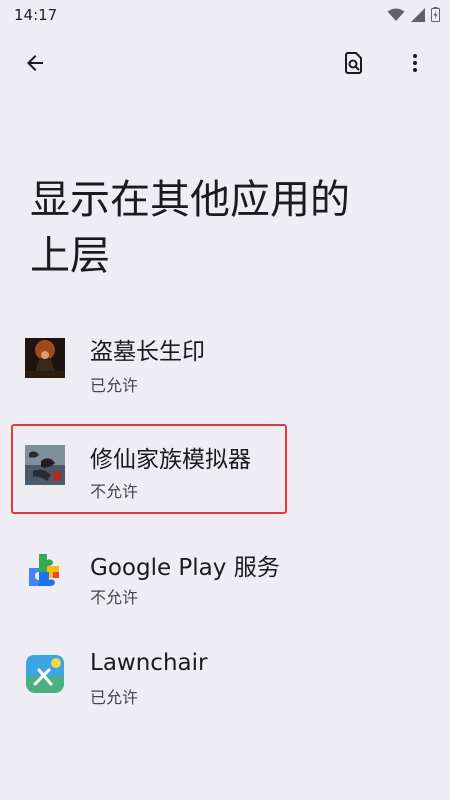 The height and width of the screenshot is (800, 450). Describe the element at coordinates (36, 15) in the screenshot. I see `status-time: 14:17` at that location.